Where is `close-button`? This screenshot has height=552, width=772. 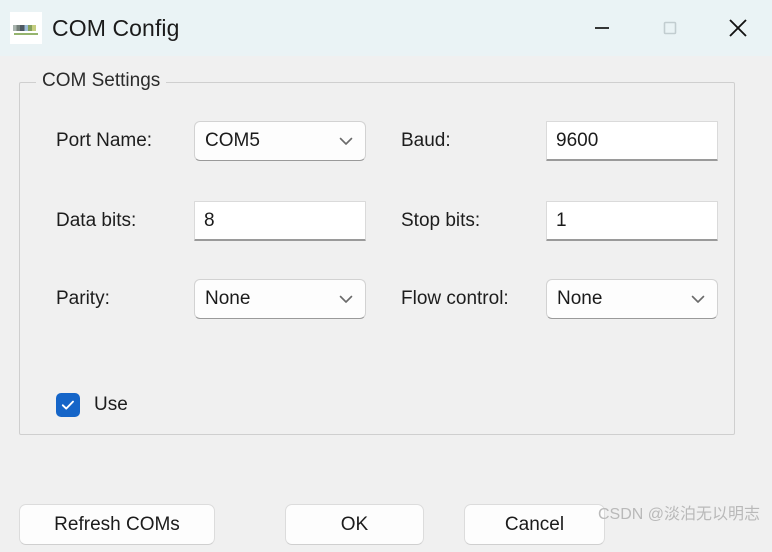
close-button is located at coordinates (738, 28).